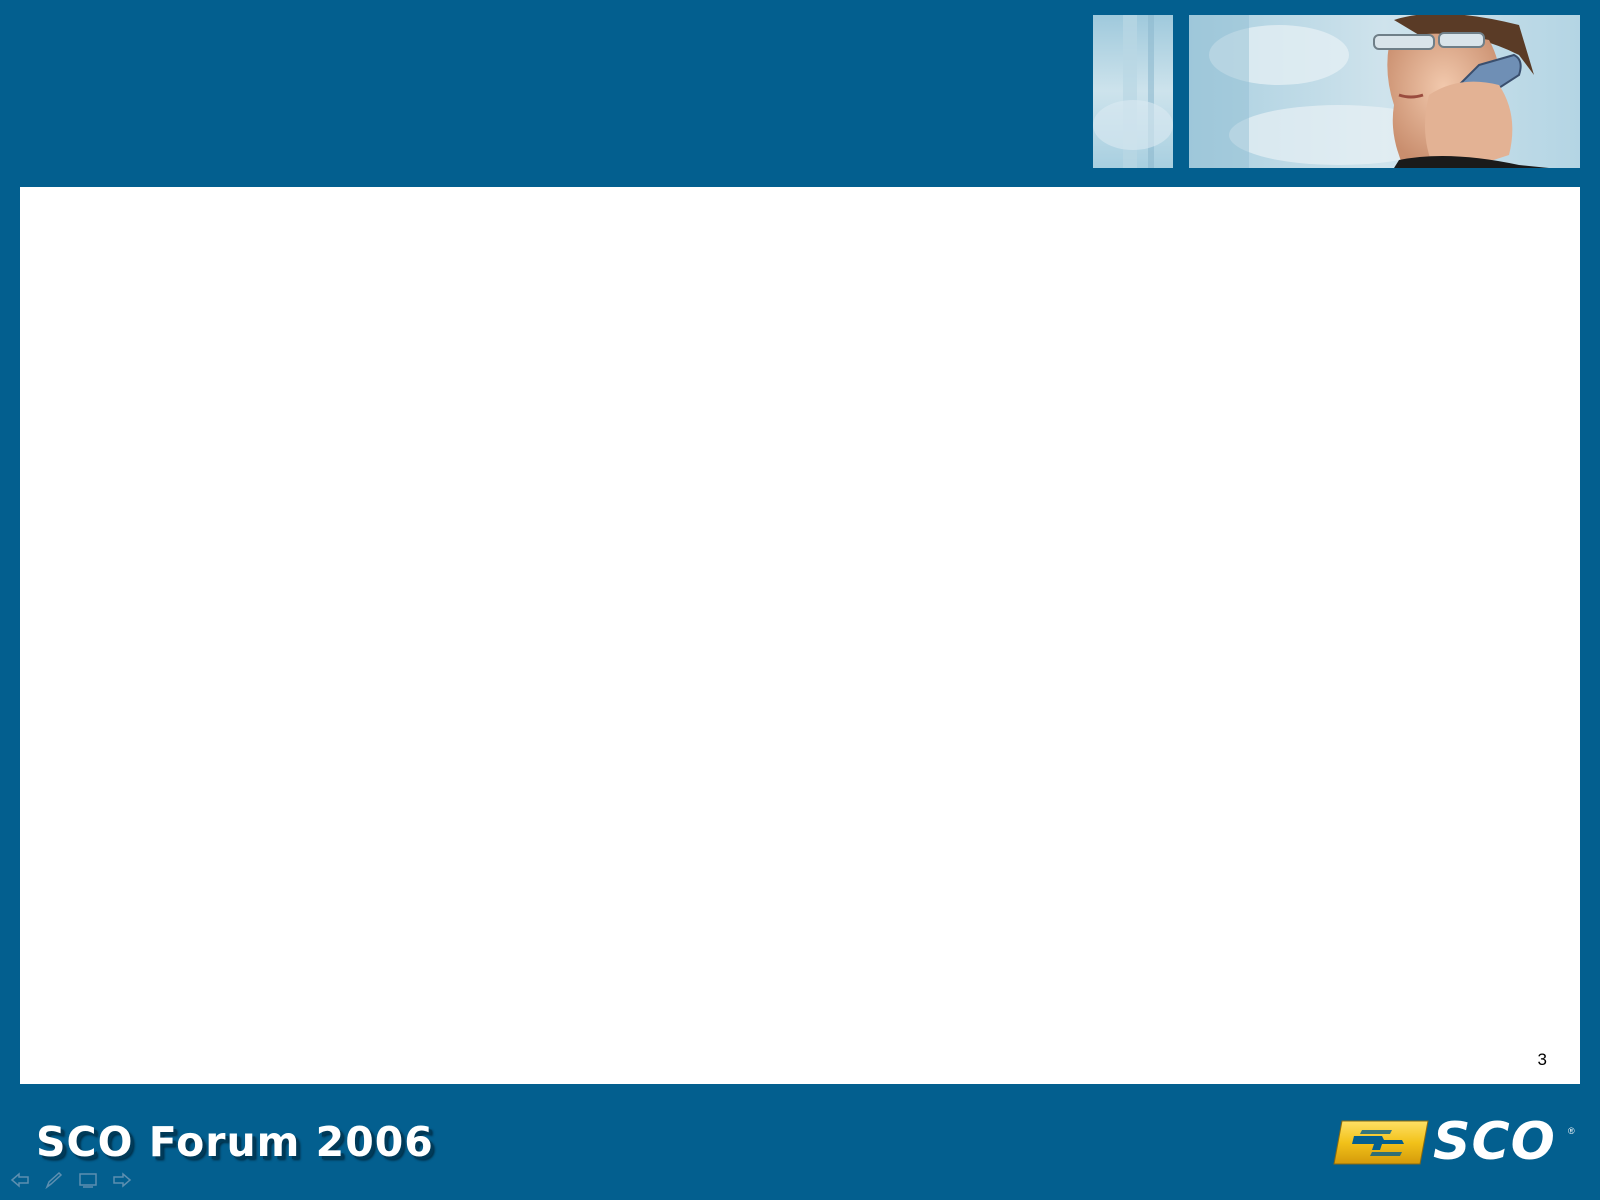 The image size is (1600, 1200). I want to click on page-number: 3, so click(1542, 1059).